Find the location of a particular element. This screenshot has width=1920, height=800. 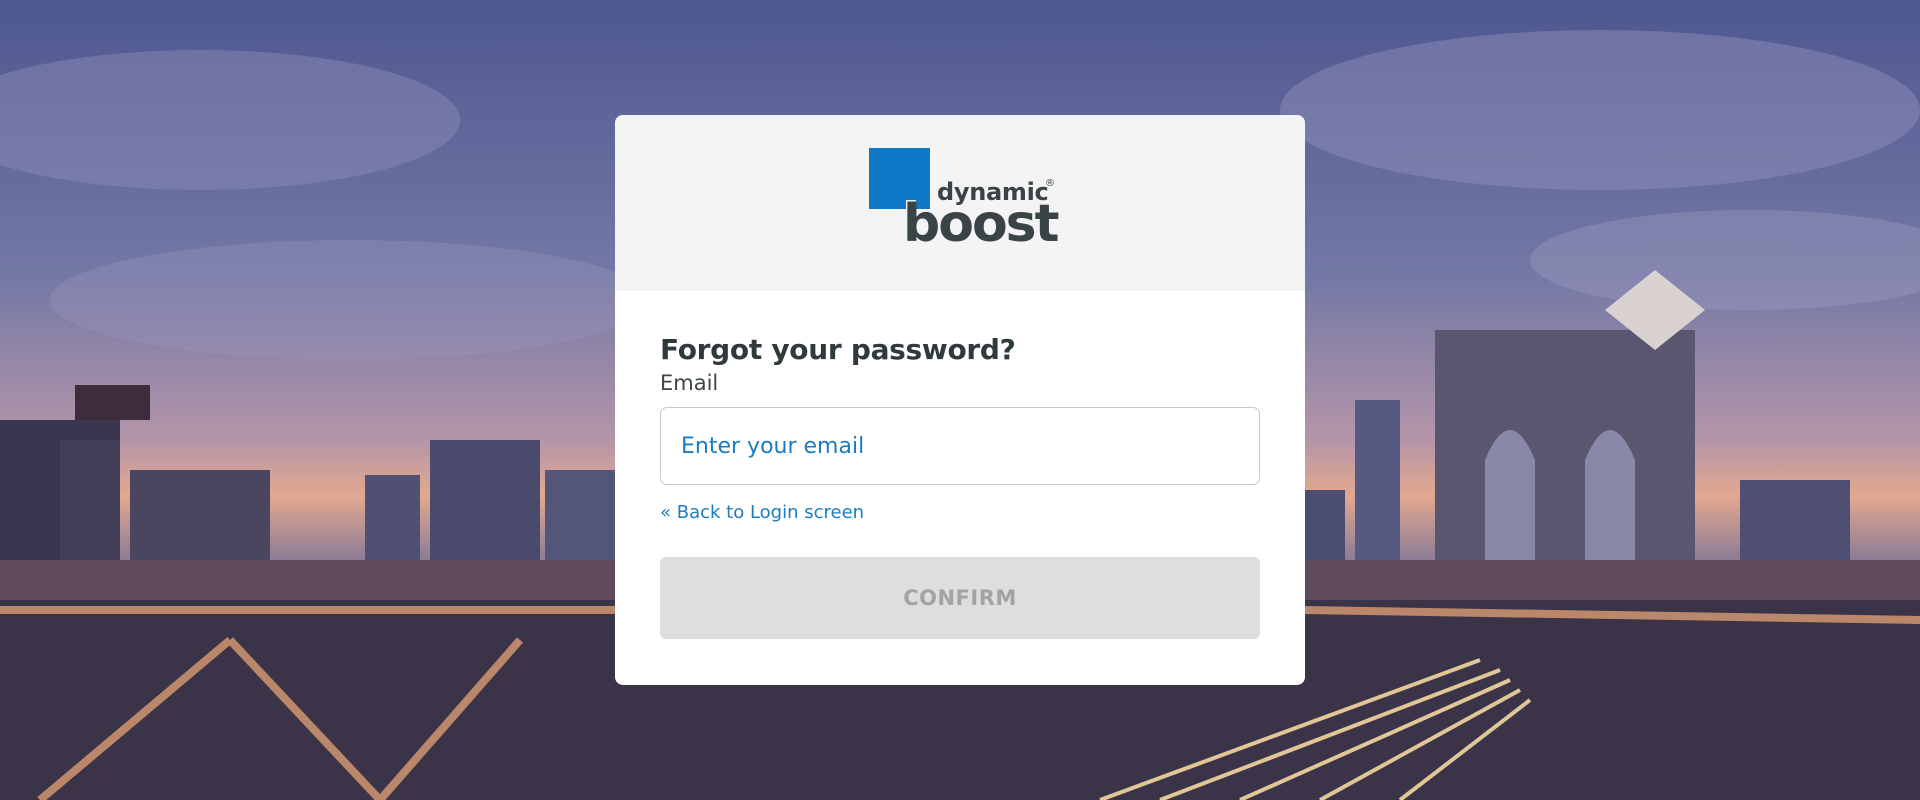

logo-registered-mark: ® is located at coordinates (1050, 183).